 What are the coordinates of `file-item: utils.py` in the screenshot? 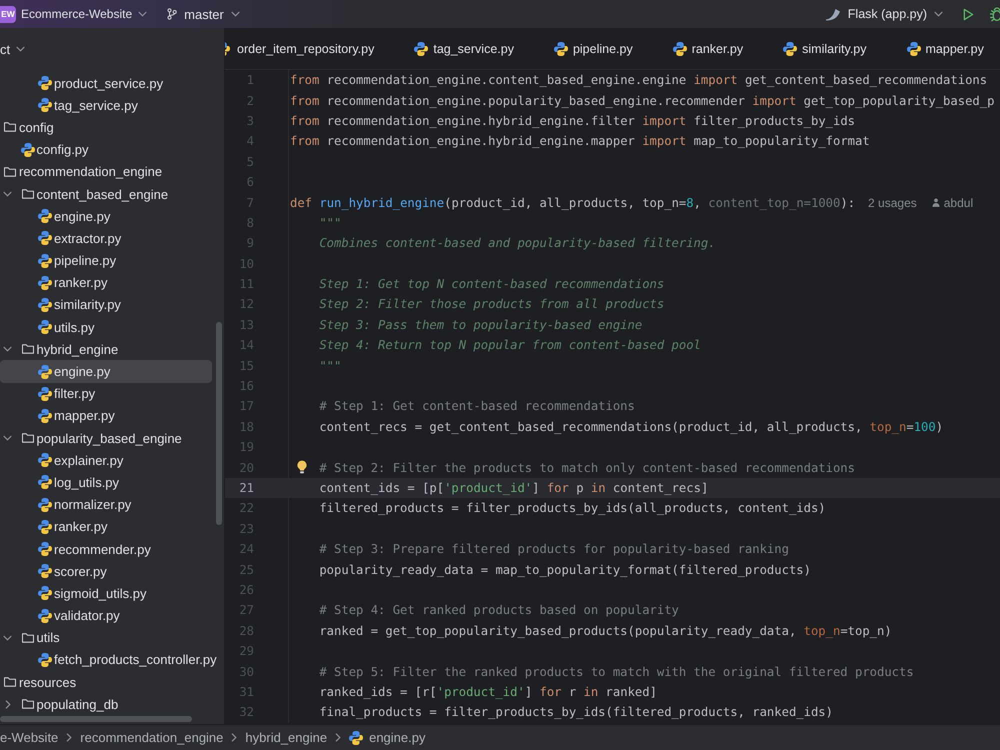 It's located at (57, 327).